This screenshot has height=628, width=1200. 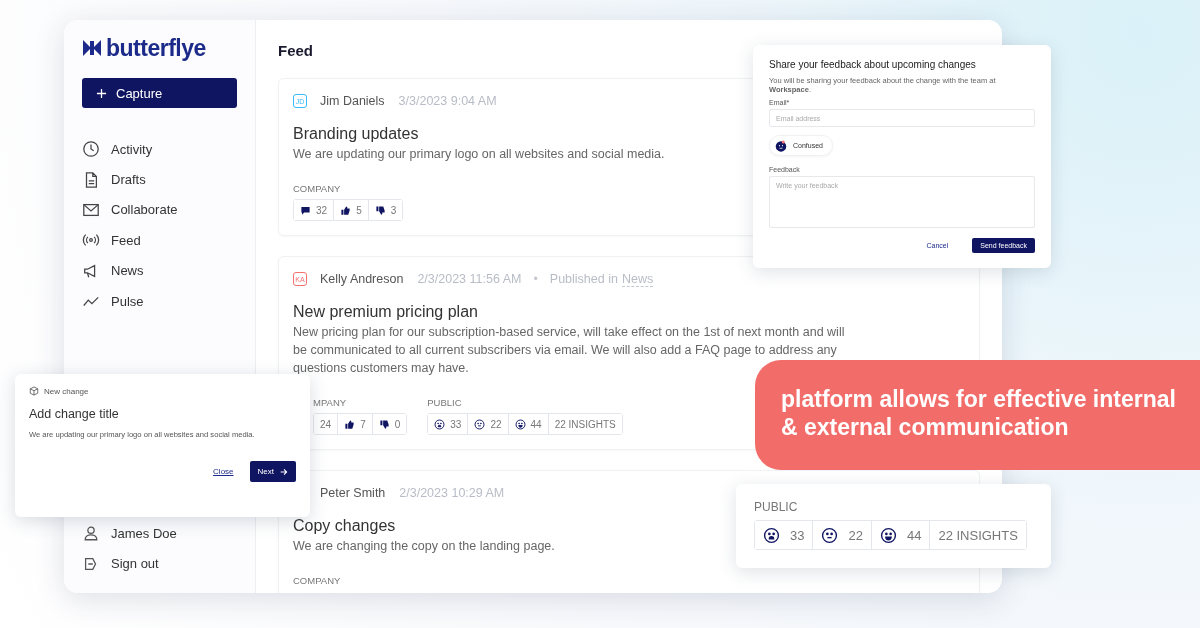 What do you see at coordinates (74, 414) in the screenshot?
I see `card-title: Add change title` at bounding box center [74, 414].